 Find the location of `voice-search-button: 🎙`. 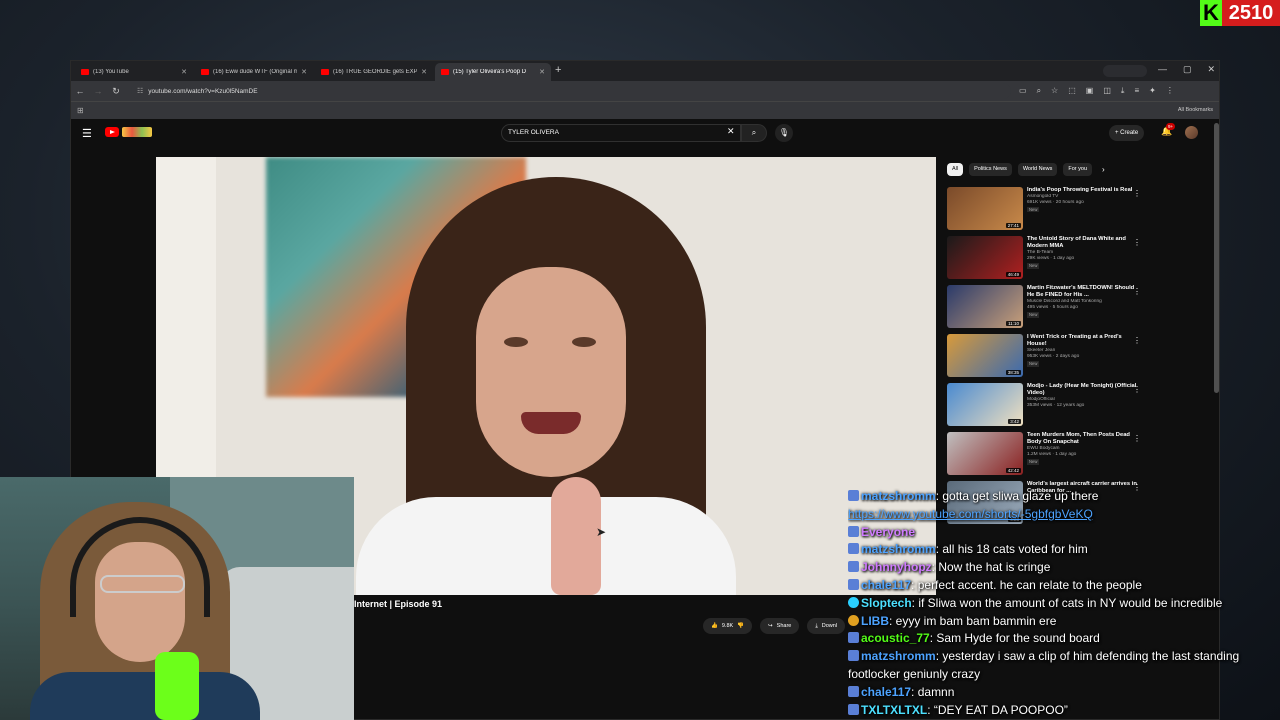

voice-search-button: 🎙 is located at coordinates (784, 133).